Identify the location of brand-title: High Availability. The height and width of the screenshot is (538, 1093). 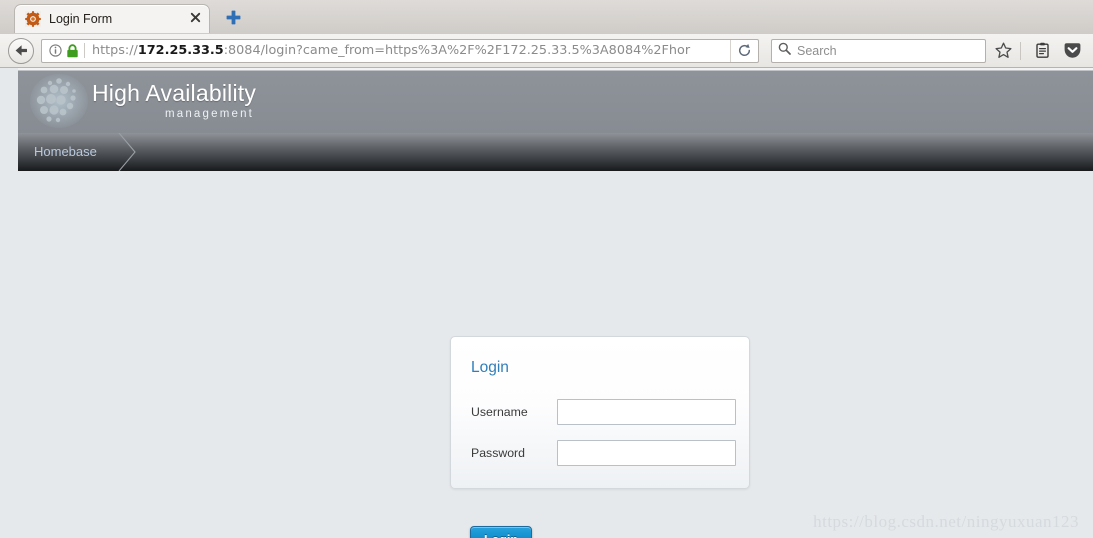
(174, 93).